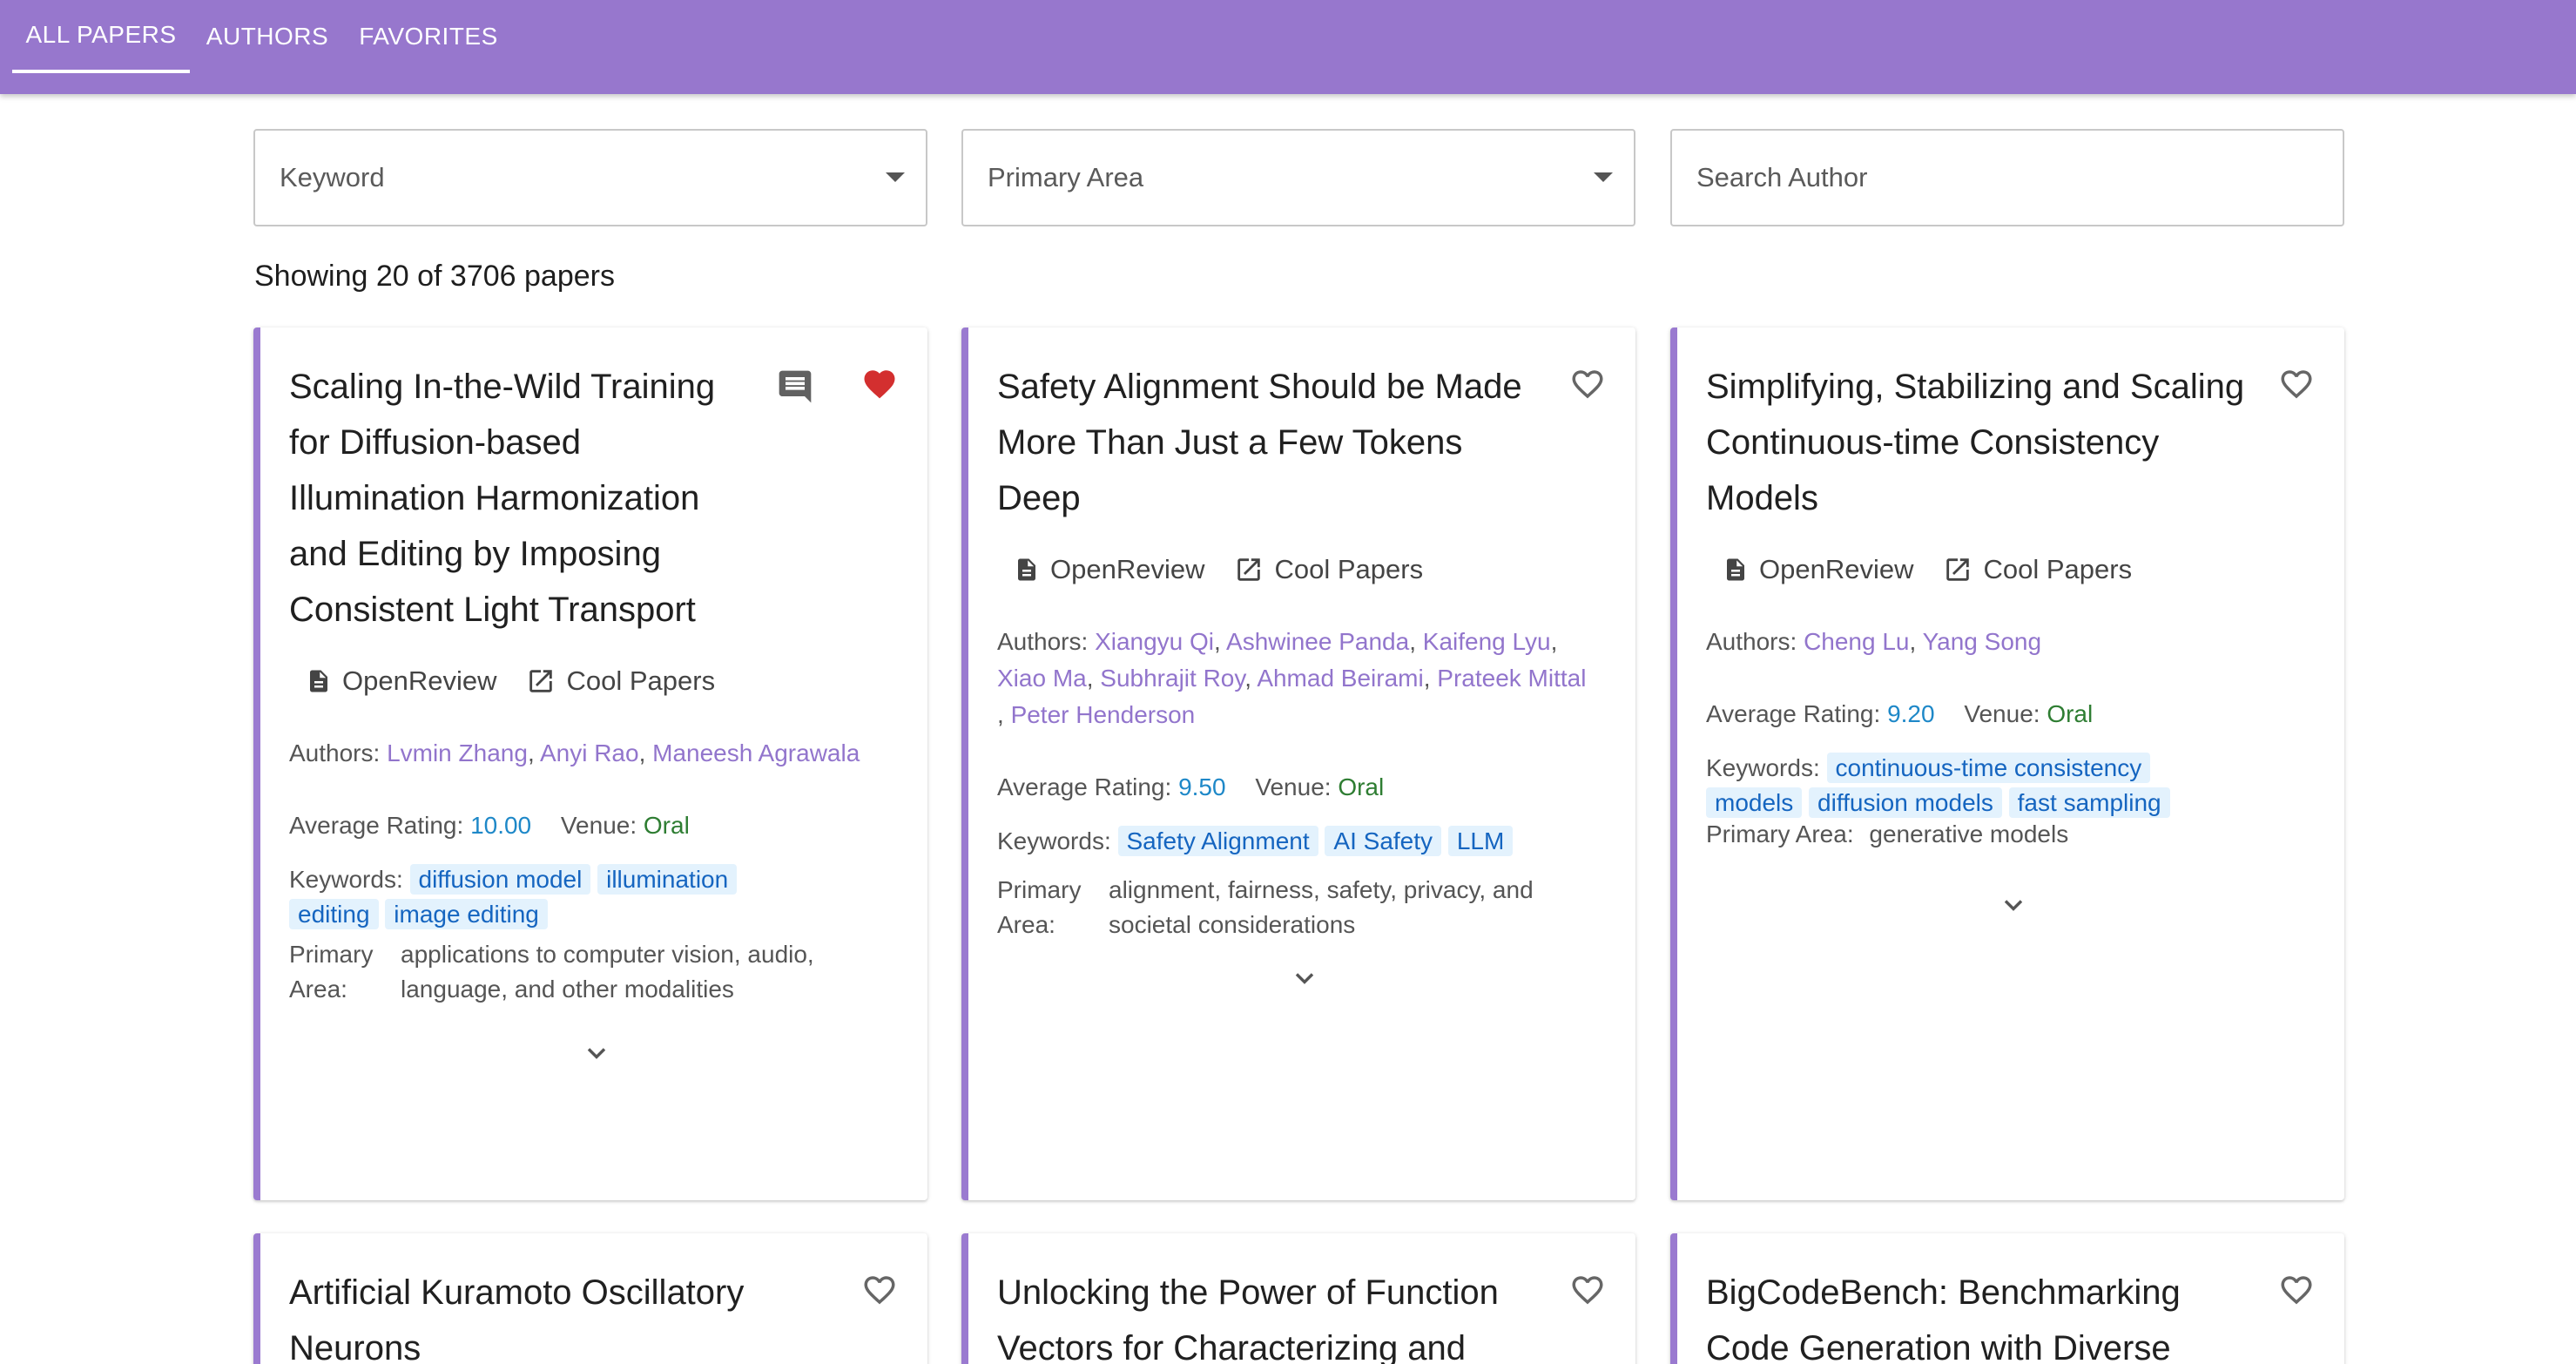 This screenshot has width=2576, height=1364. Describe the element at coordinates (1511, 678) in the screenshot. I see `author-link: Prateek Mittal` at that location.